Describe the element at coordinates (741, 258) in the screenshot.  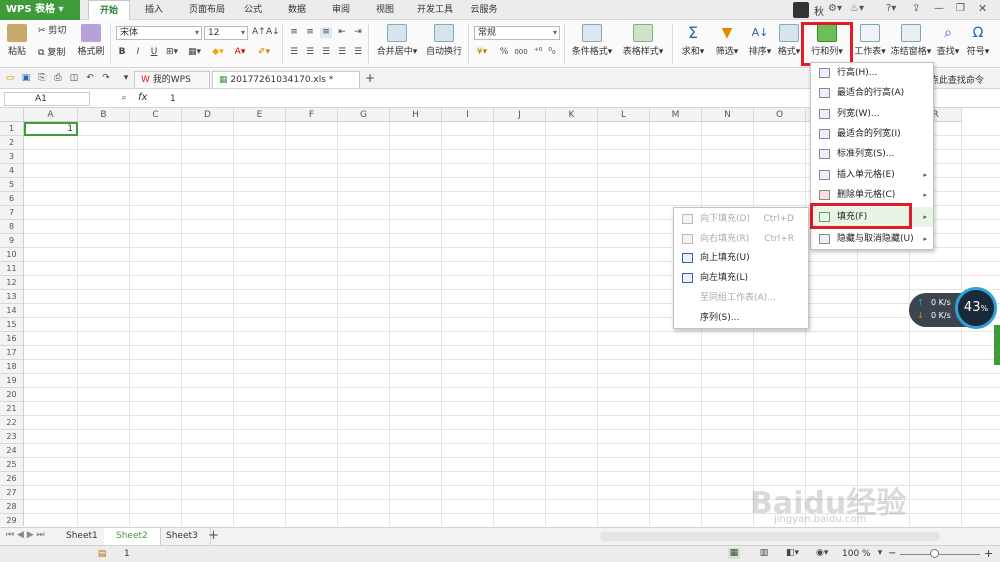
I see `menu-item-fill-up: 向上填充(U)` at that location.